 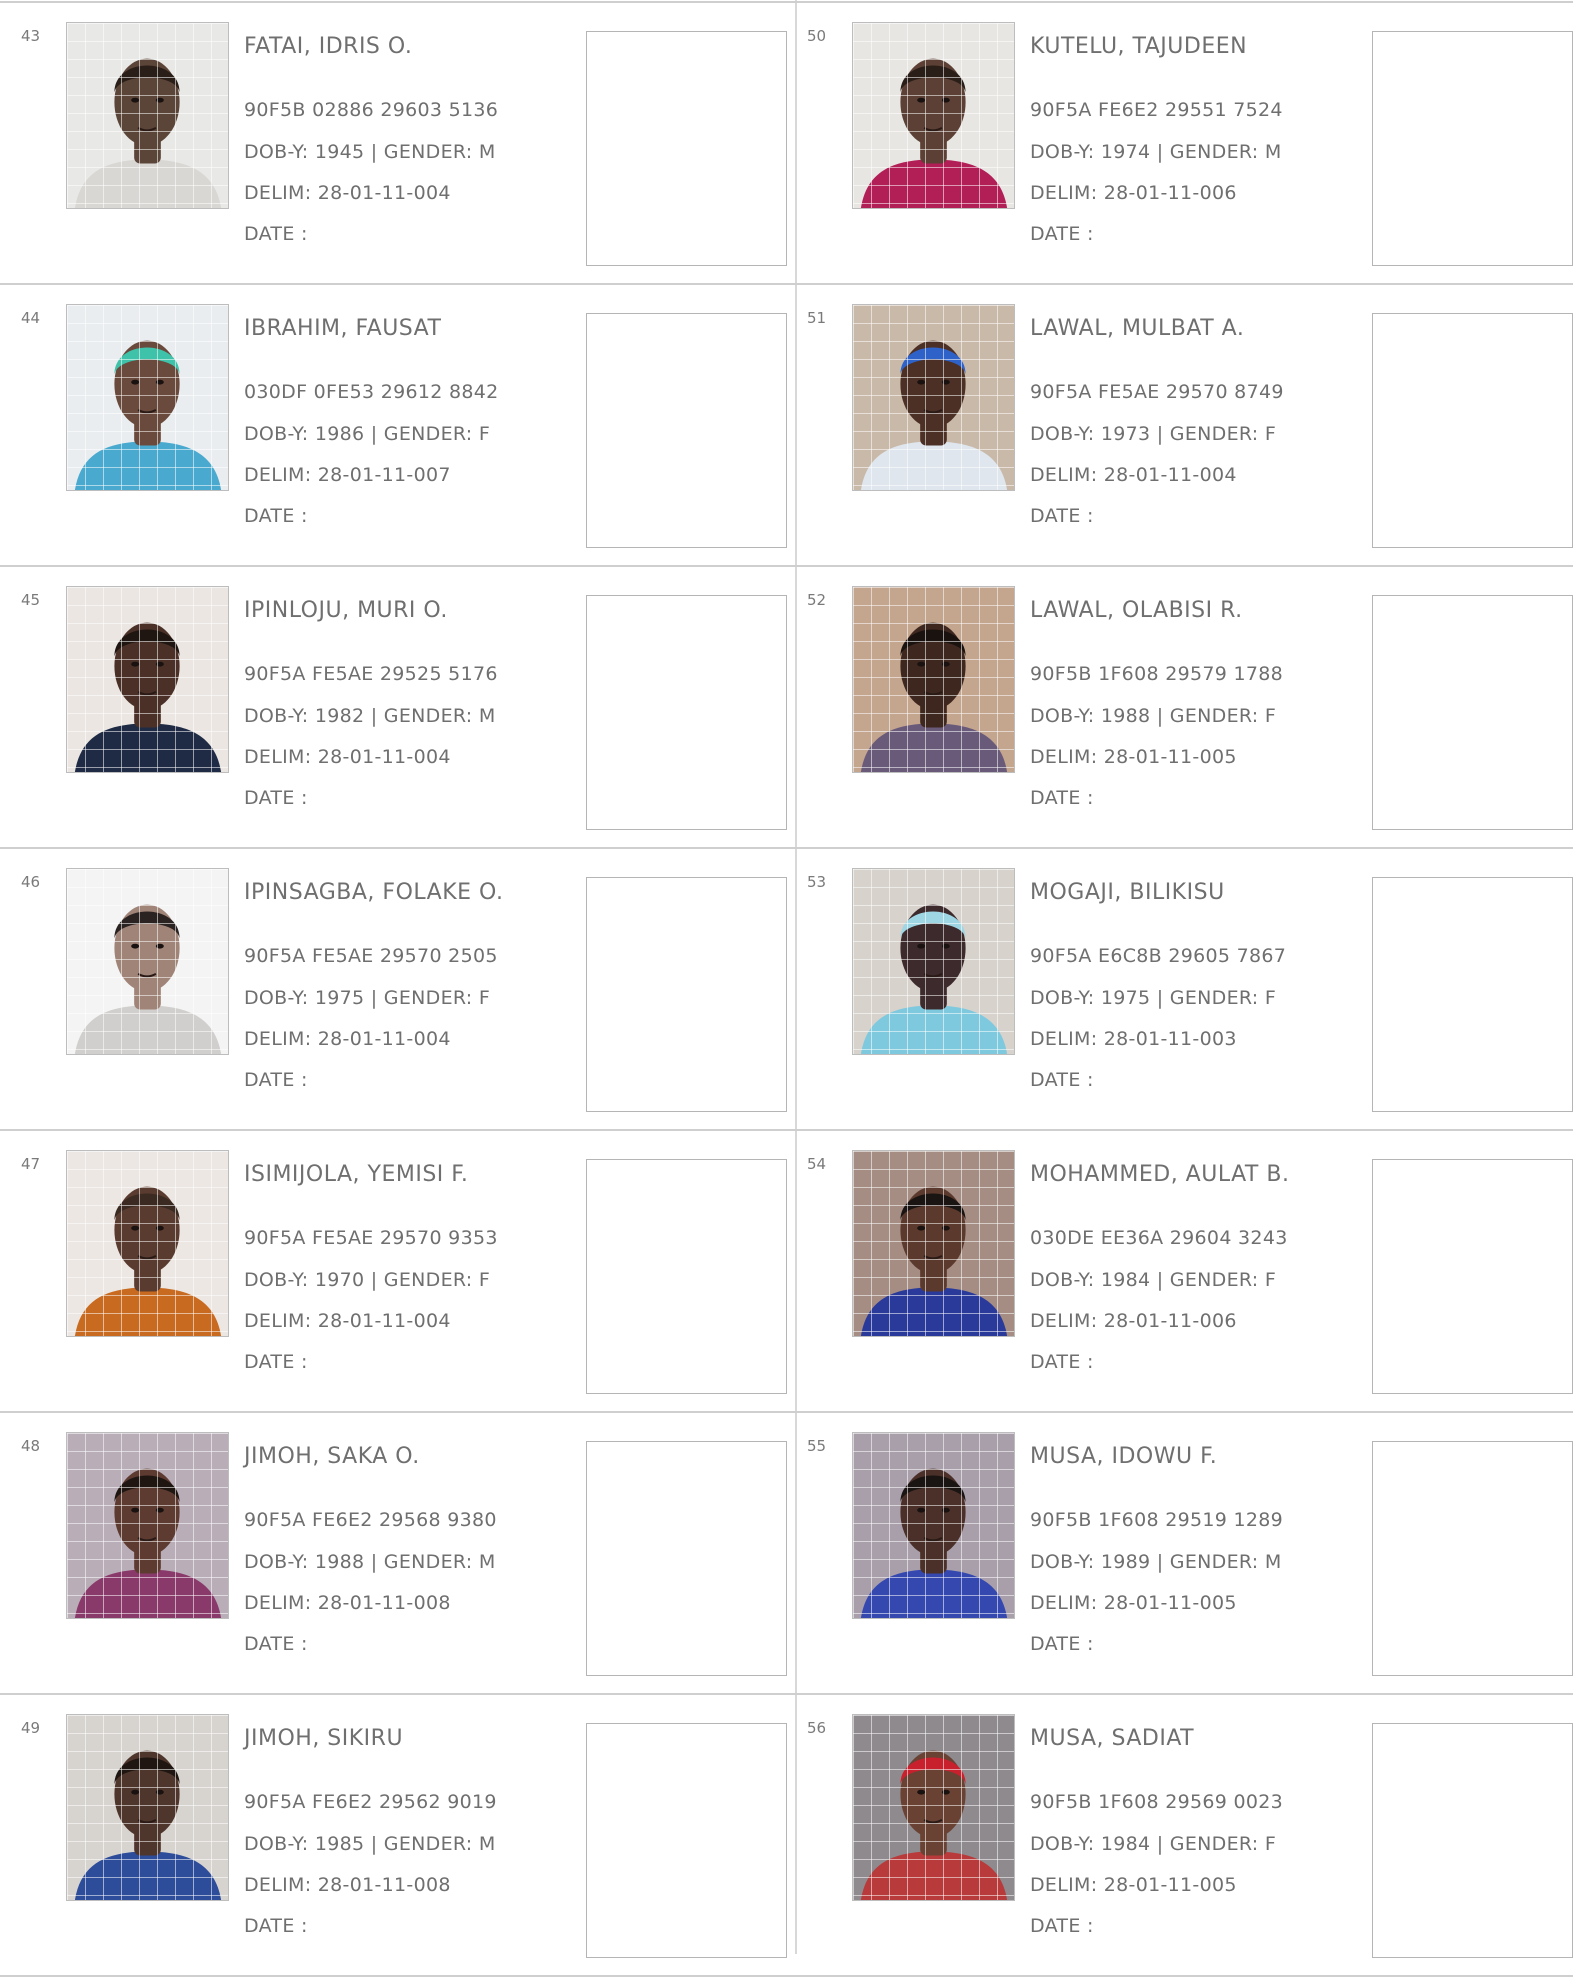 I want to click on gender-value: M, so click(x=487, y=1844).